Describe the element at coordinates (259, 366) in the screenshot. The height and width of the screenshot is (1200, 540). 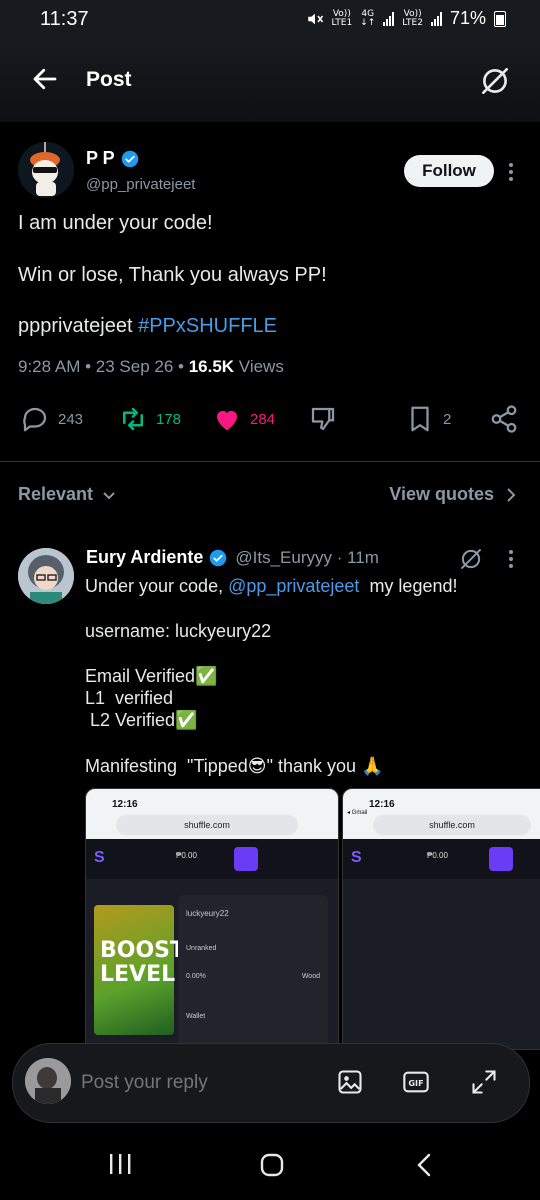
I see `views-label: Views` at that location.